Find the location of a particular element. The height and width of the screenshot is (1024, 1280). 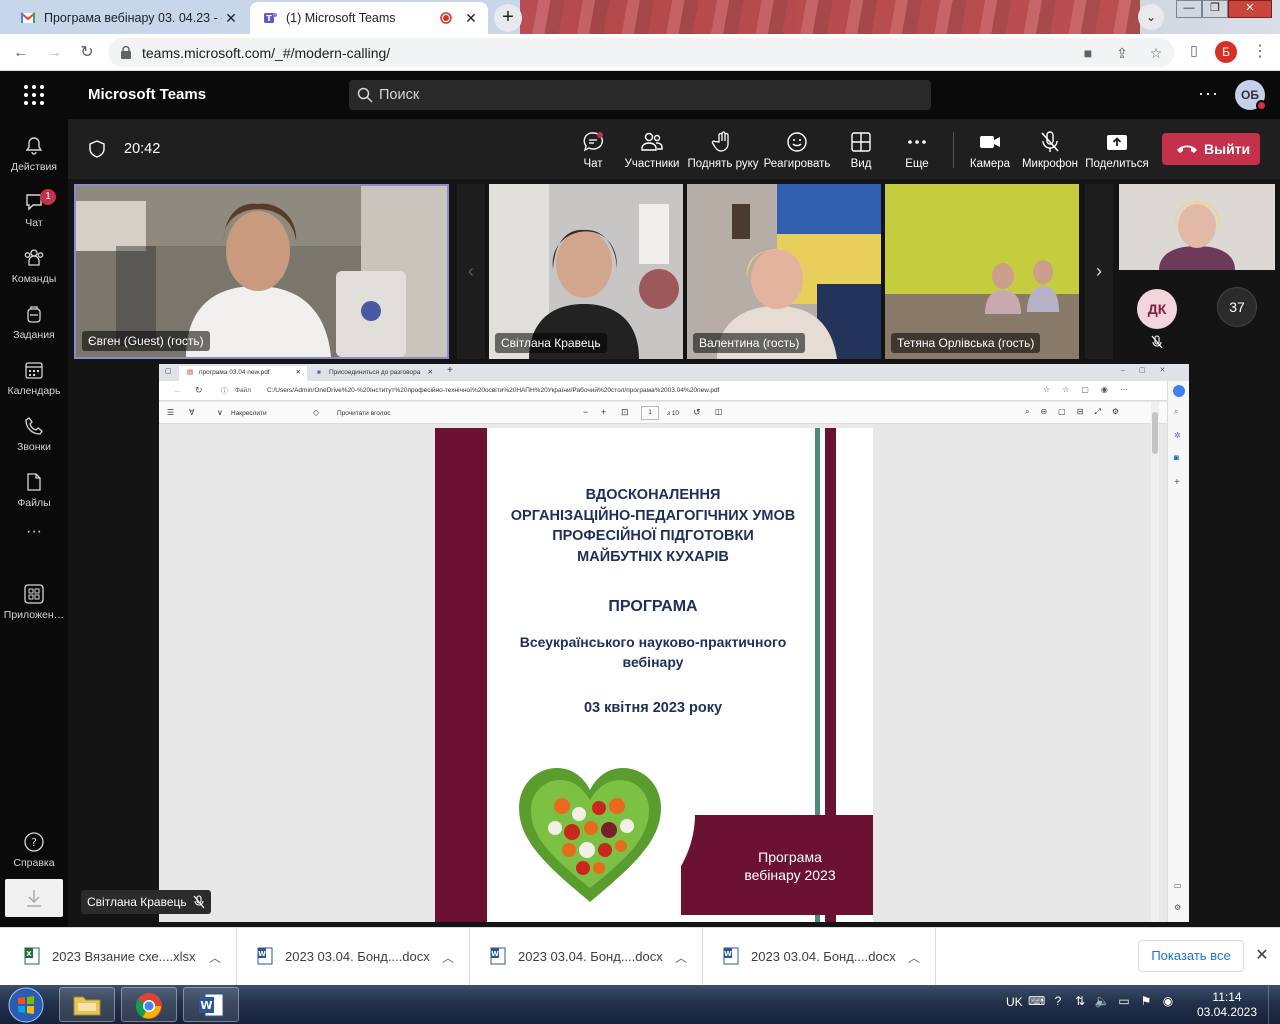

pdf-title-line: ПРОФЕСІЙНОЇ ПІДГОТОВКИ is located at coordinates (653, 536).